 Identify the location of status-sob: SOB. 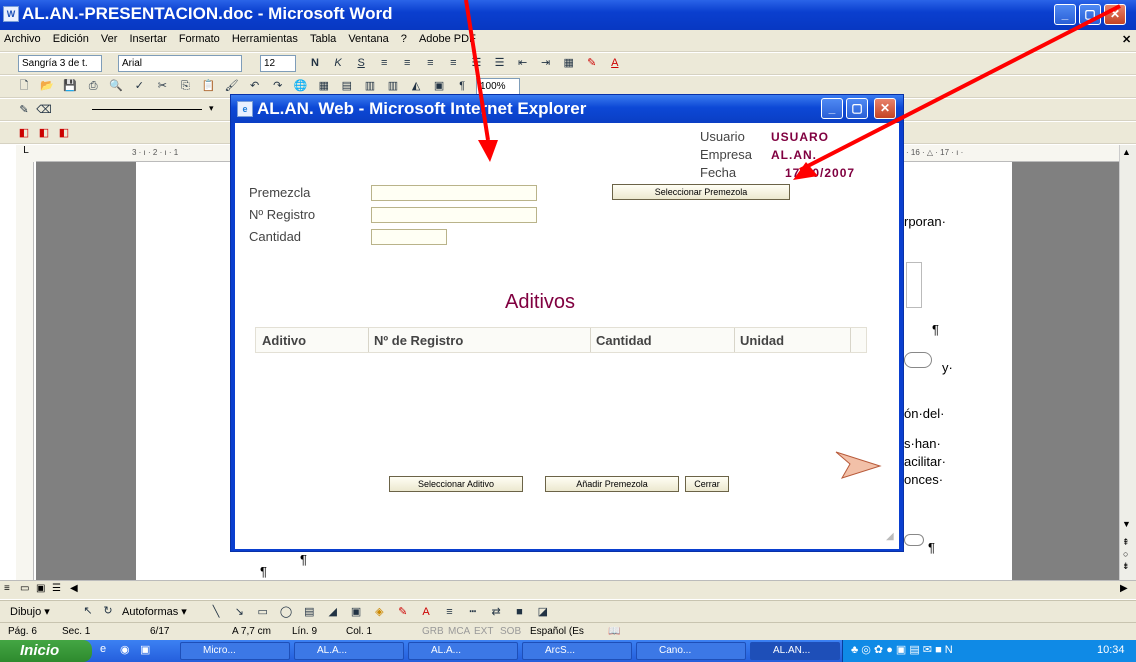
(510, 631).